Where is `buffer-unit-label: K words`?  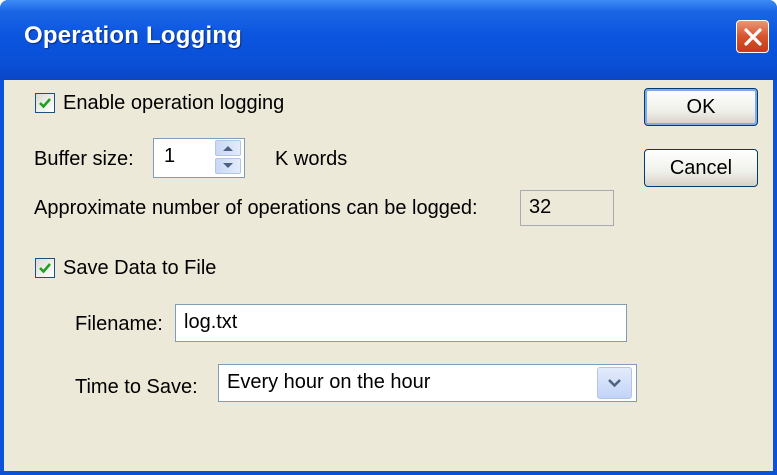
buffer-unit-label: K words is located at coordinates (311, 159).